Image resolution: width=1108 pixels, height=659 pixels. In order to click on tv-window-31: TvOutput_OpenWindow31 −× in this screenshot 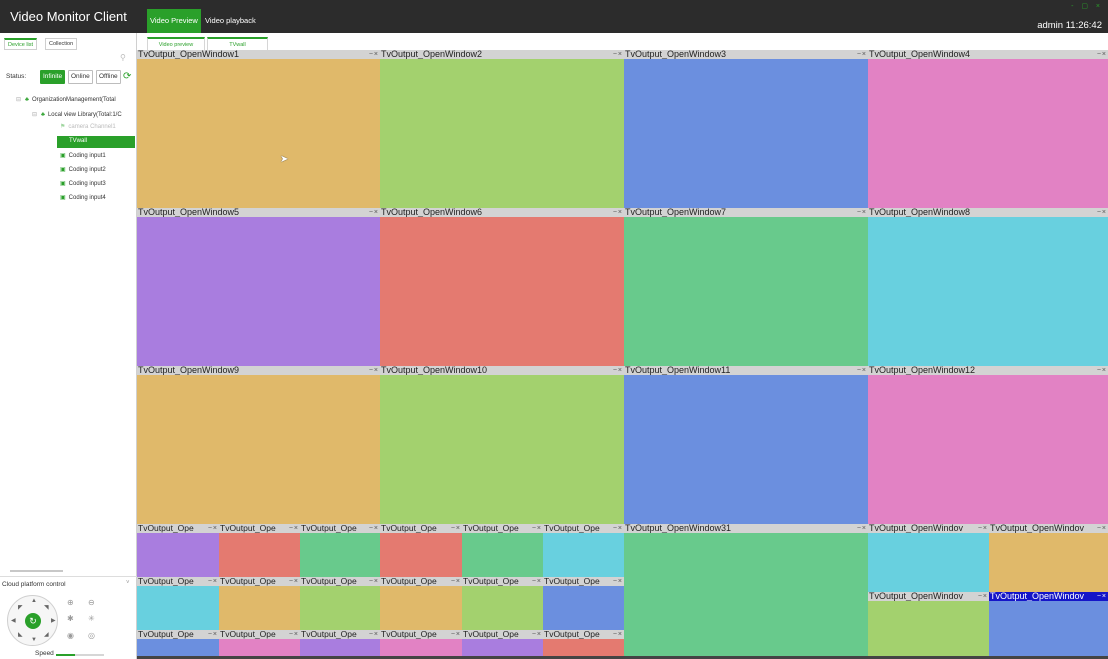, I will do `click(746, 591)`.